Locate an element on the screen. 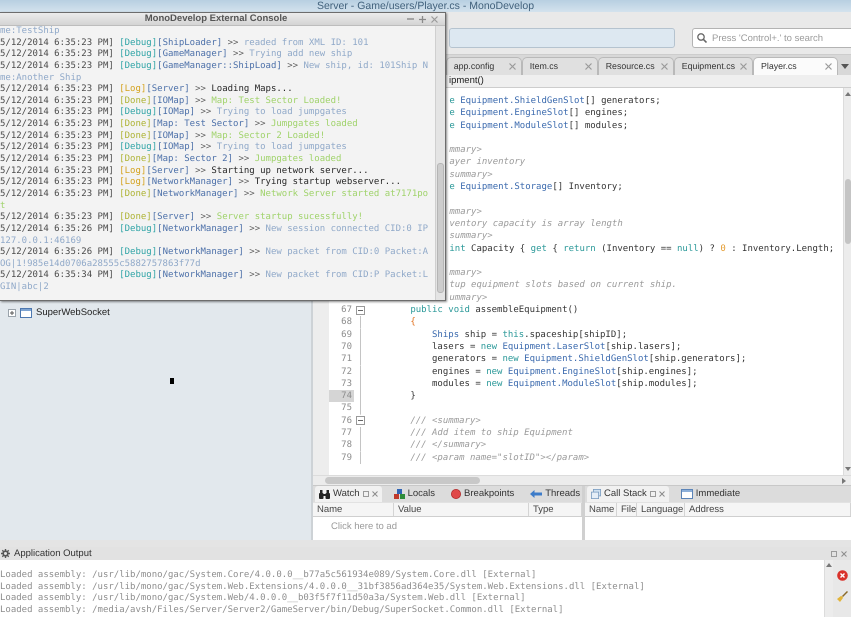  expander-icon is located at coordinates (12, 313).